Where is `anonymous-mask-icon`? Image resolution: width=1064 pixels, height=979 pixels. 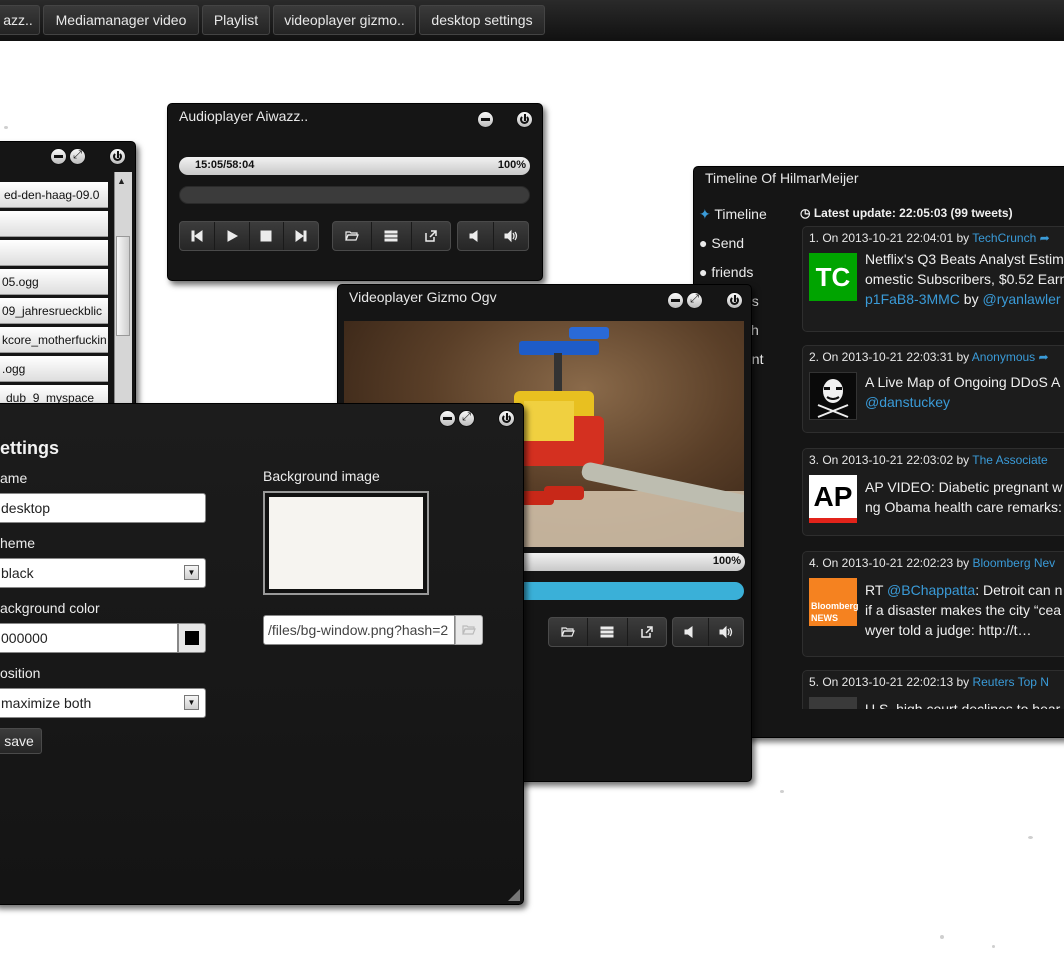 anonymous-mask-icon is located at coordinates (833, 398).